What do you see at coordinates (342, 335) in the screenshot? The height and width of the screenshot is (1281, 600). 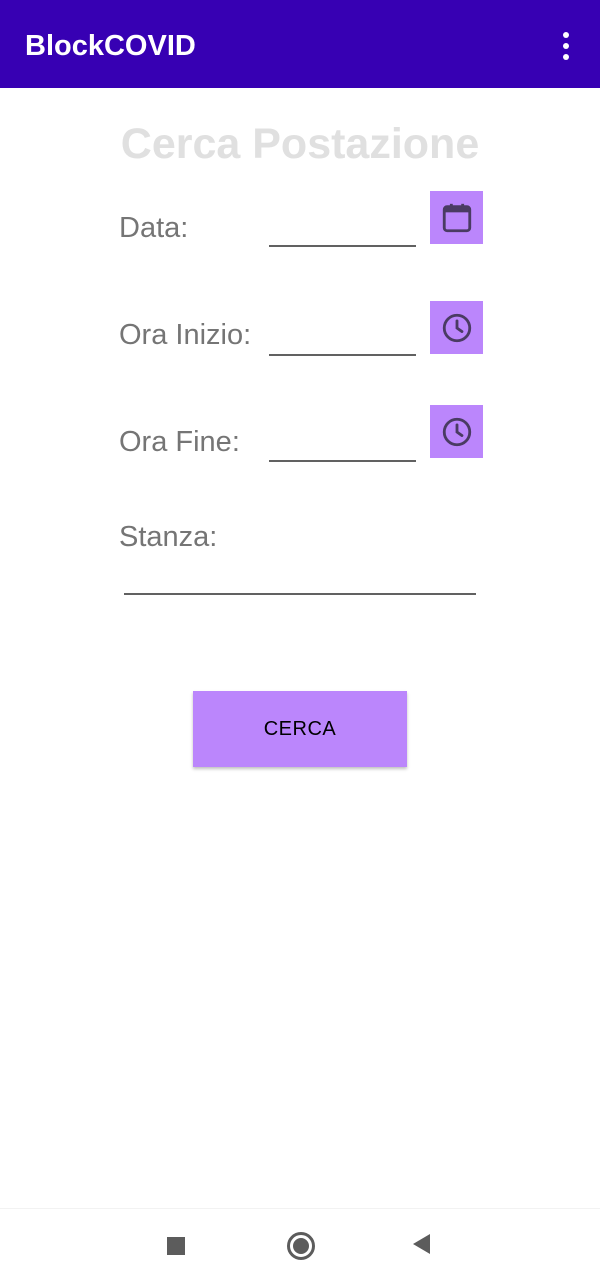 I see `ora-inizio-field` at bounding box center [342, 335].